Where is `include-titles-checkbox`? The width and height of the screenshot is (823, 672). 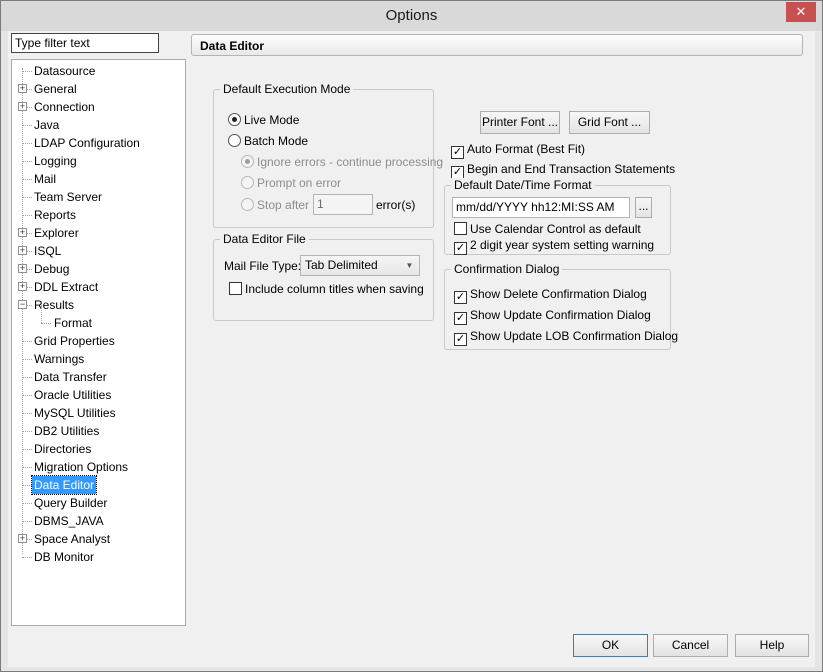 include-titles-checkbox is located at coordinates (235, 288).